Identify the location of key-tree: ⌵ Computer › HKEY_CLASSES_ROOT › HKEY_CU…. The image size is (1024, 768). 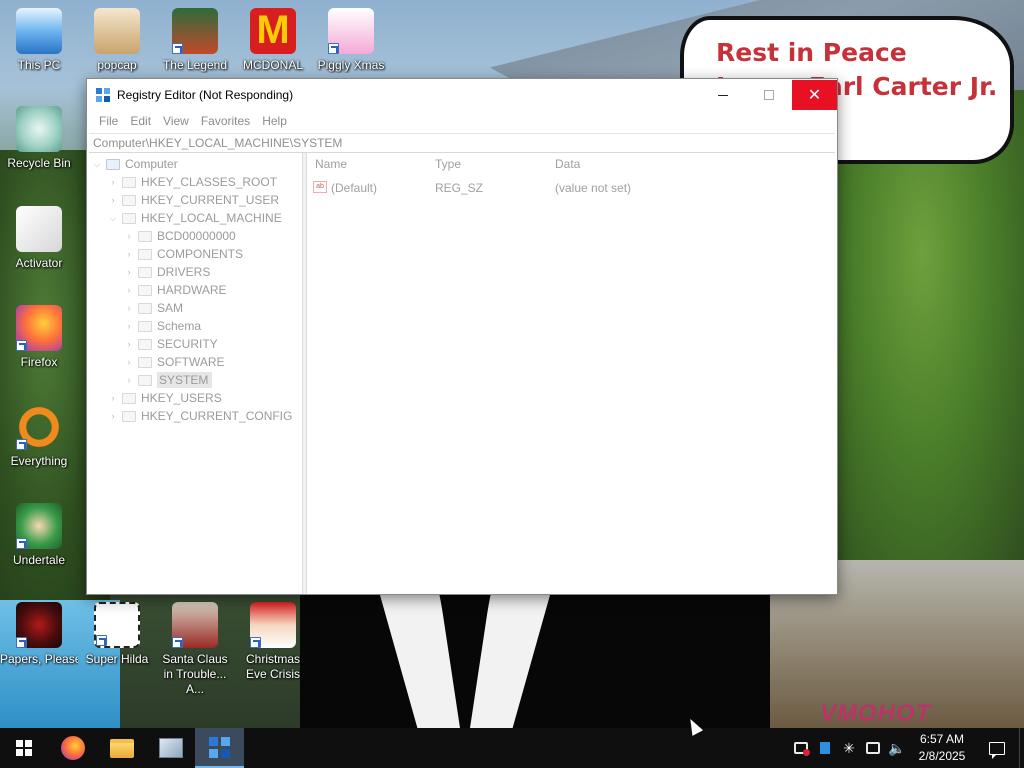
(195, 373).